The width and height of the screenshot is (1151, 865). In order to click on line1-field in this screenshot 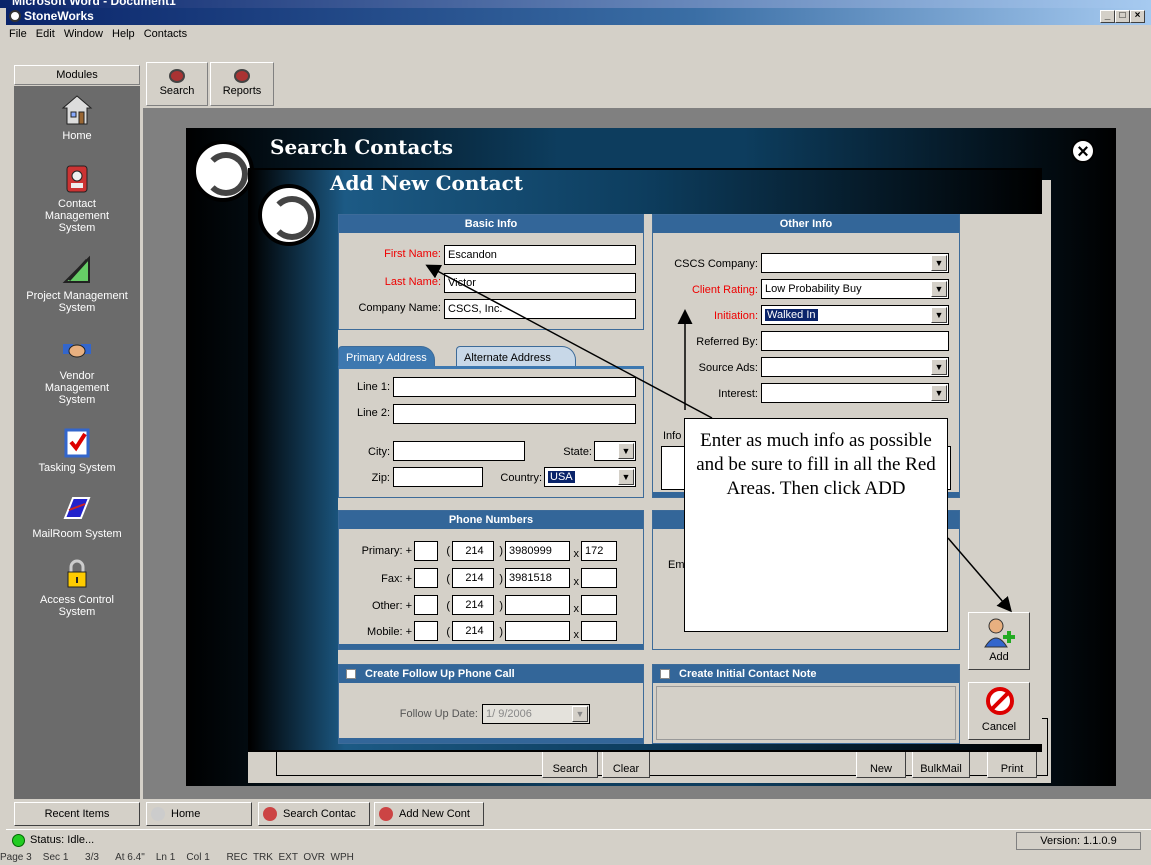, I will do `click(514, 387)`.